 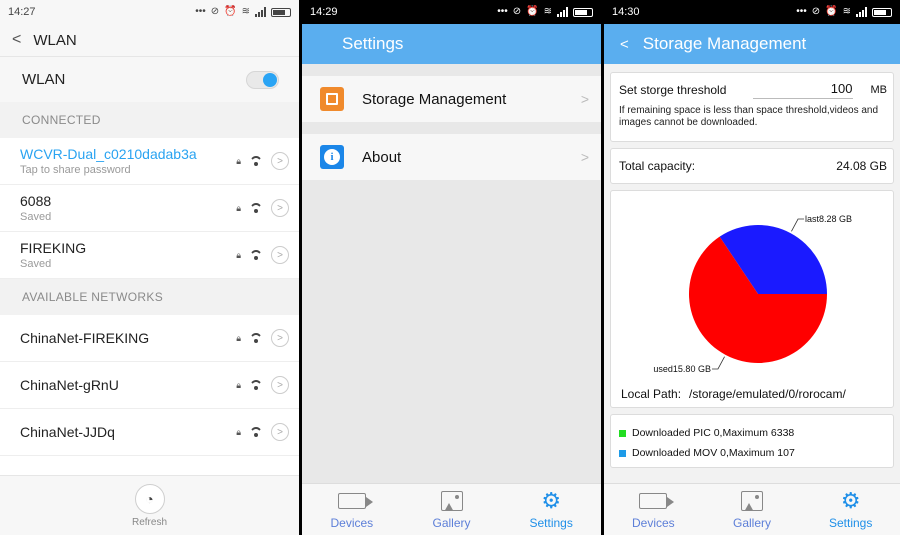 I want to click on network-name: WCVR-Dual_c0210dadab3a, so click(x=108, y=154).